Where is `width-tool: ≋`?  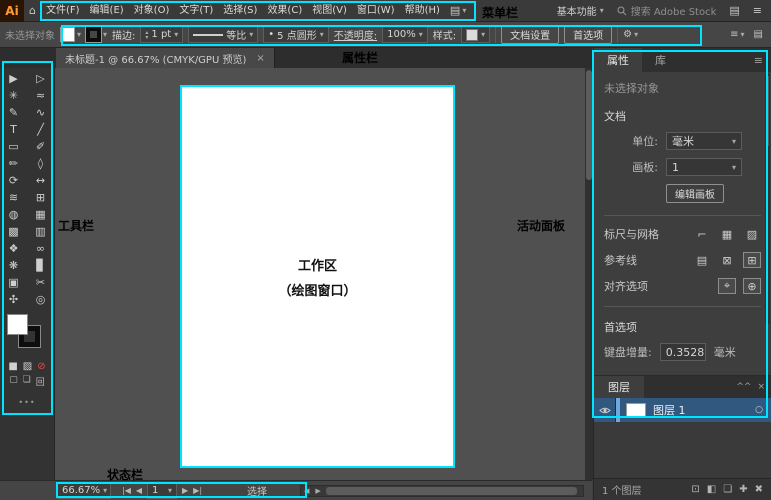
width-tool: ≋ is located at coordinates (13, 197).